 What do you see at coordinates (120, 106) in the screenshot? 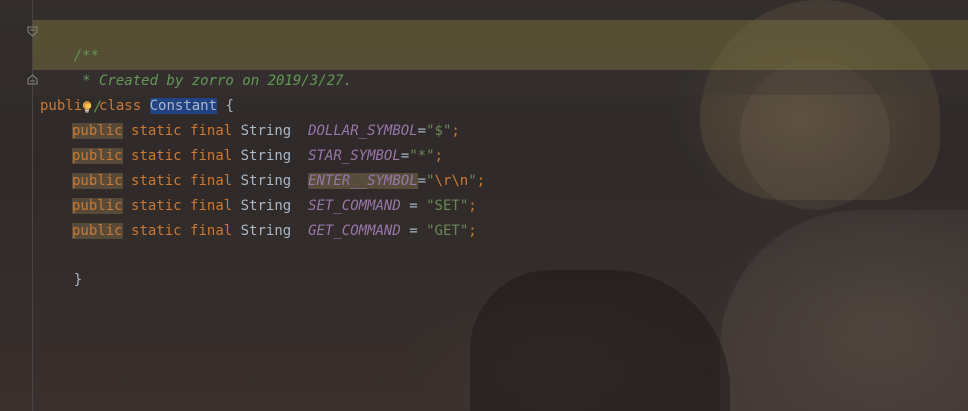
I see `keyword-class: class` at bounding box center [120, 106].